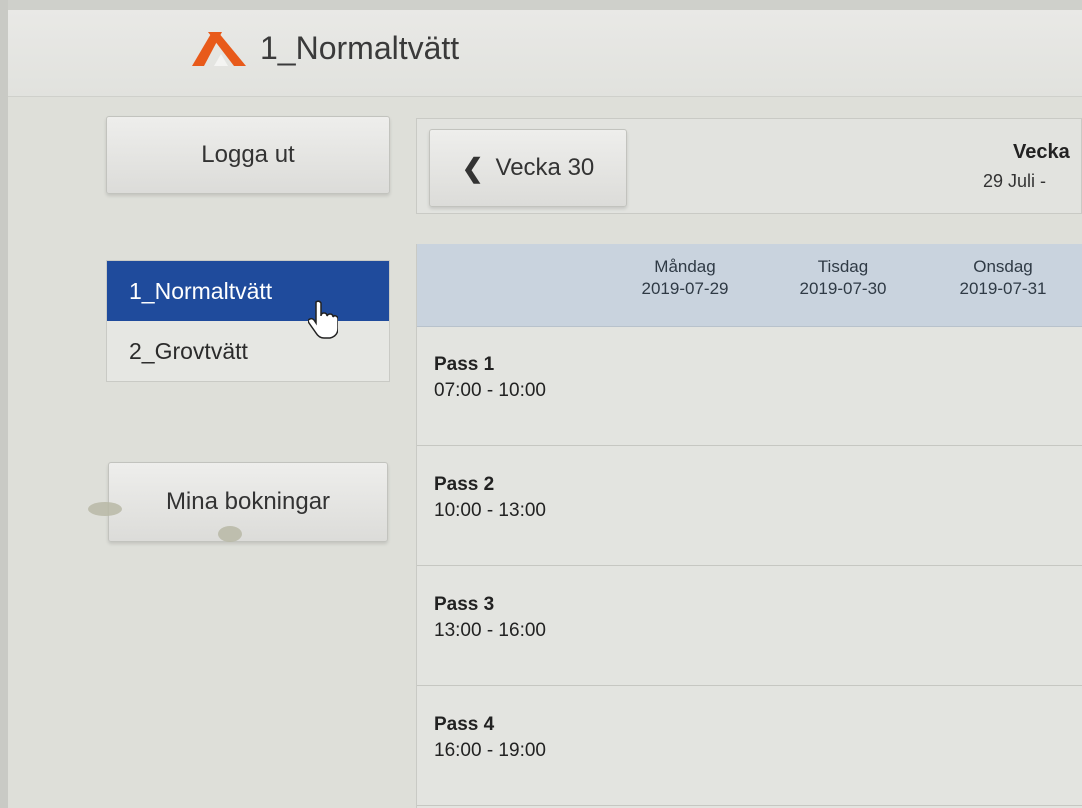  What do you see at coordinates (188, 350) in the screenshot?
I see `machine-item-label: 2_Grovtvätt` at bounding box center [188, 350].